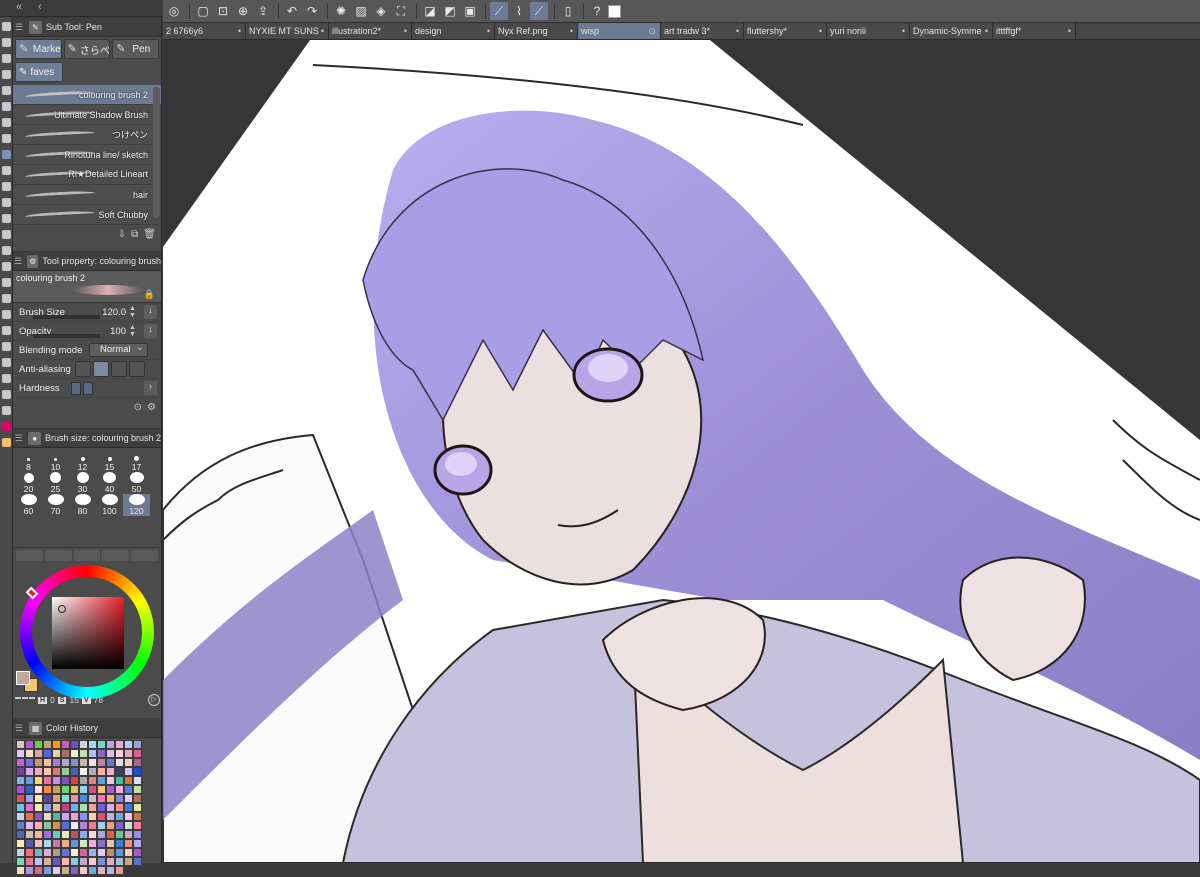 This screenshot has width=1200, height=877. What do you see at coordinates (38, 49) in the screenshot?
I see `category-marker: ✎ Marke` at bounding box center [38, 49].